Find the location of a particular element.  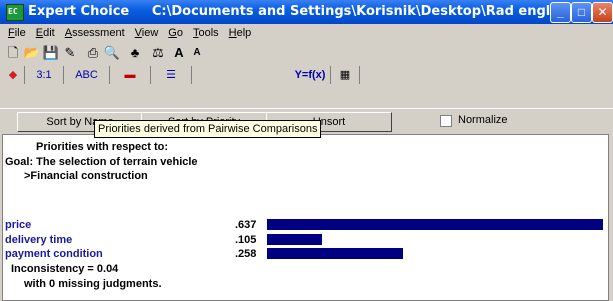

maximize-button: □ is located at coordinates (581, 12).